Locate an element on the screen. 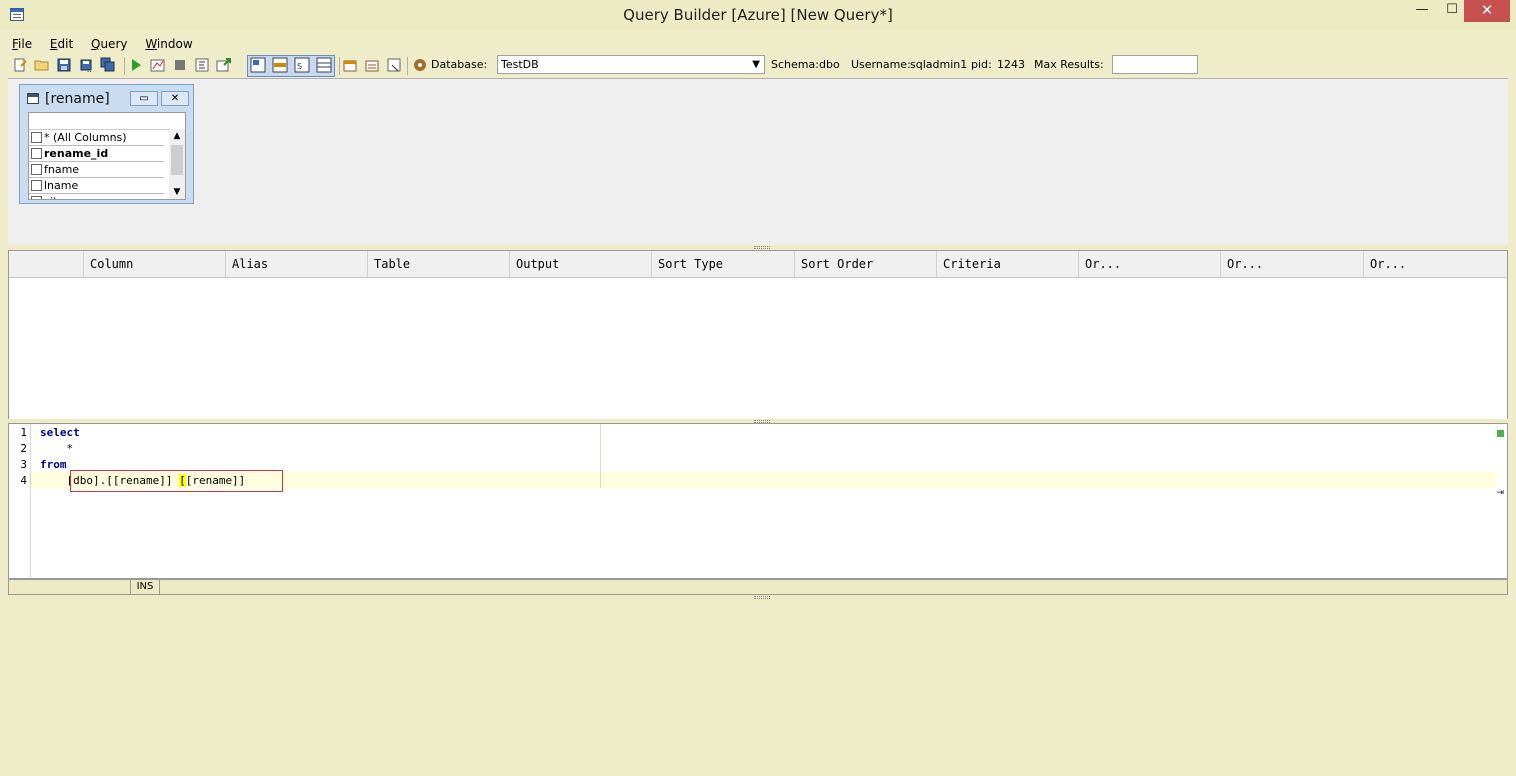 The height and width of the screenshot is (776, 1516). maximize-button: ☐ is located at coordinates (1452, 11).